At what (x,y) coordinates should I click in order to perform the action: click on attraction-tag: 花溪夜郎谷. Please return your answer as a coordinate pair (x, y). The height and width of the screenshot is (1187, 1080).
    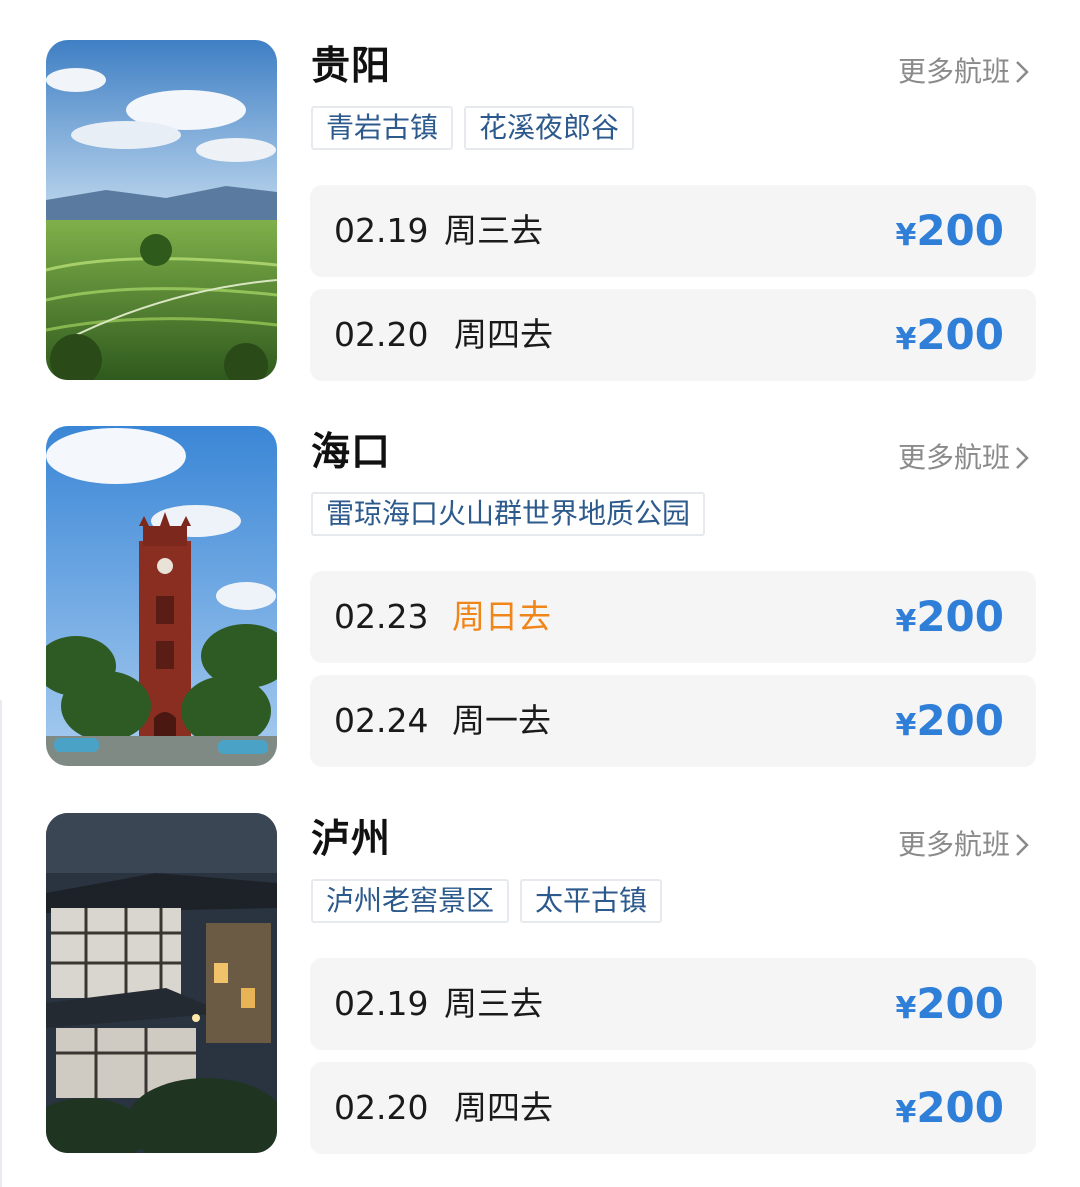
    Looking at the image, I should click on (549, 128).